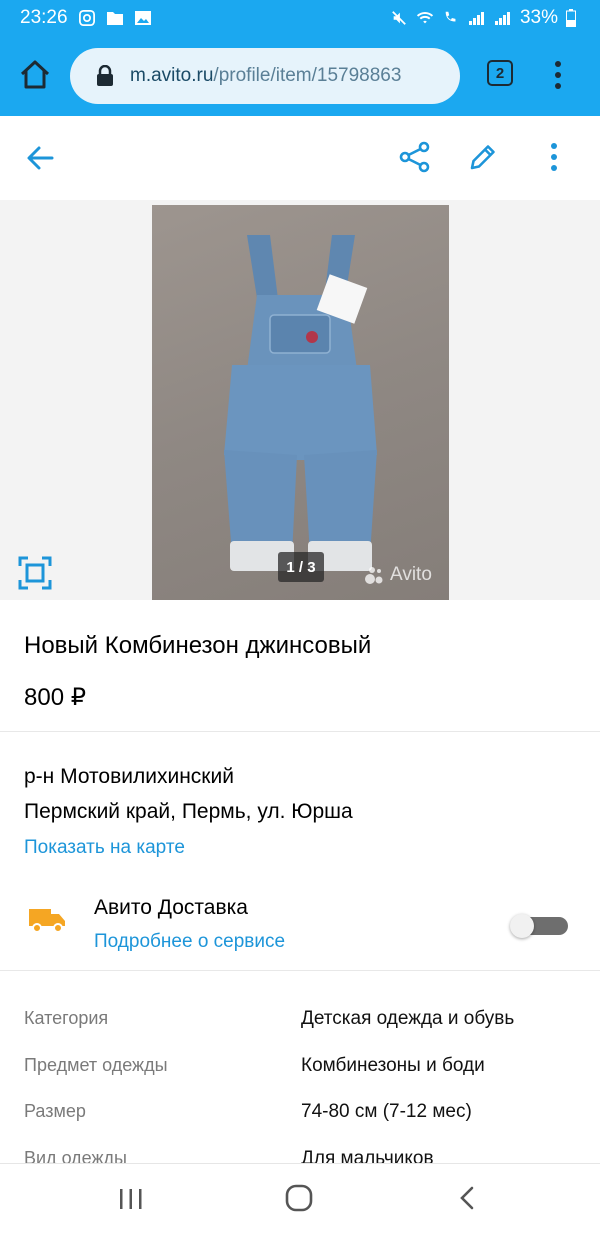  What do you see at coordinates (131, 1199) in the screenshot?
I see `recent-apps-icon` at bounding box center [131, 1199].